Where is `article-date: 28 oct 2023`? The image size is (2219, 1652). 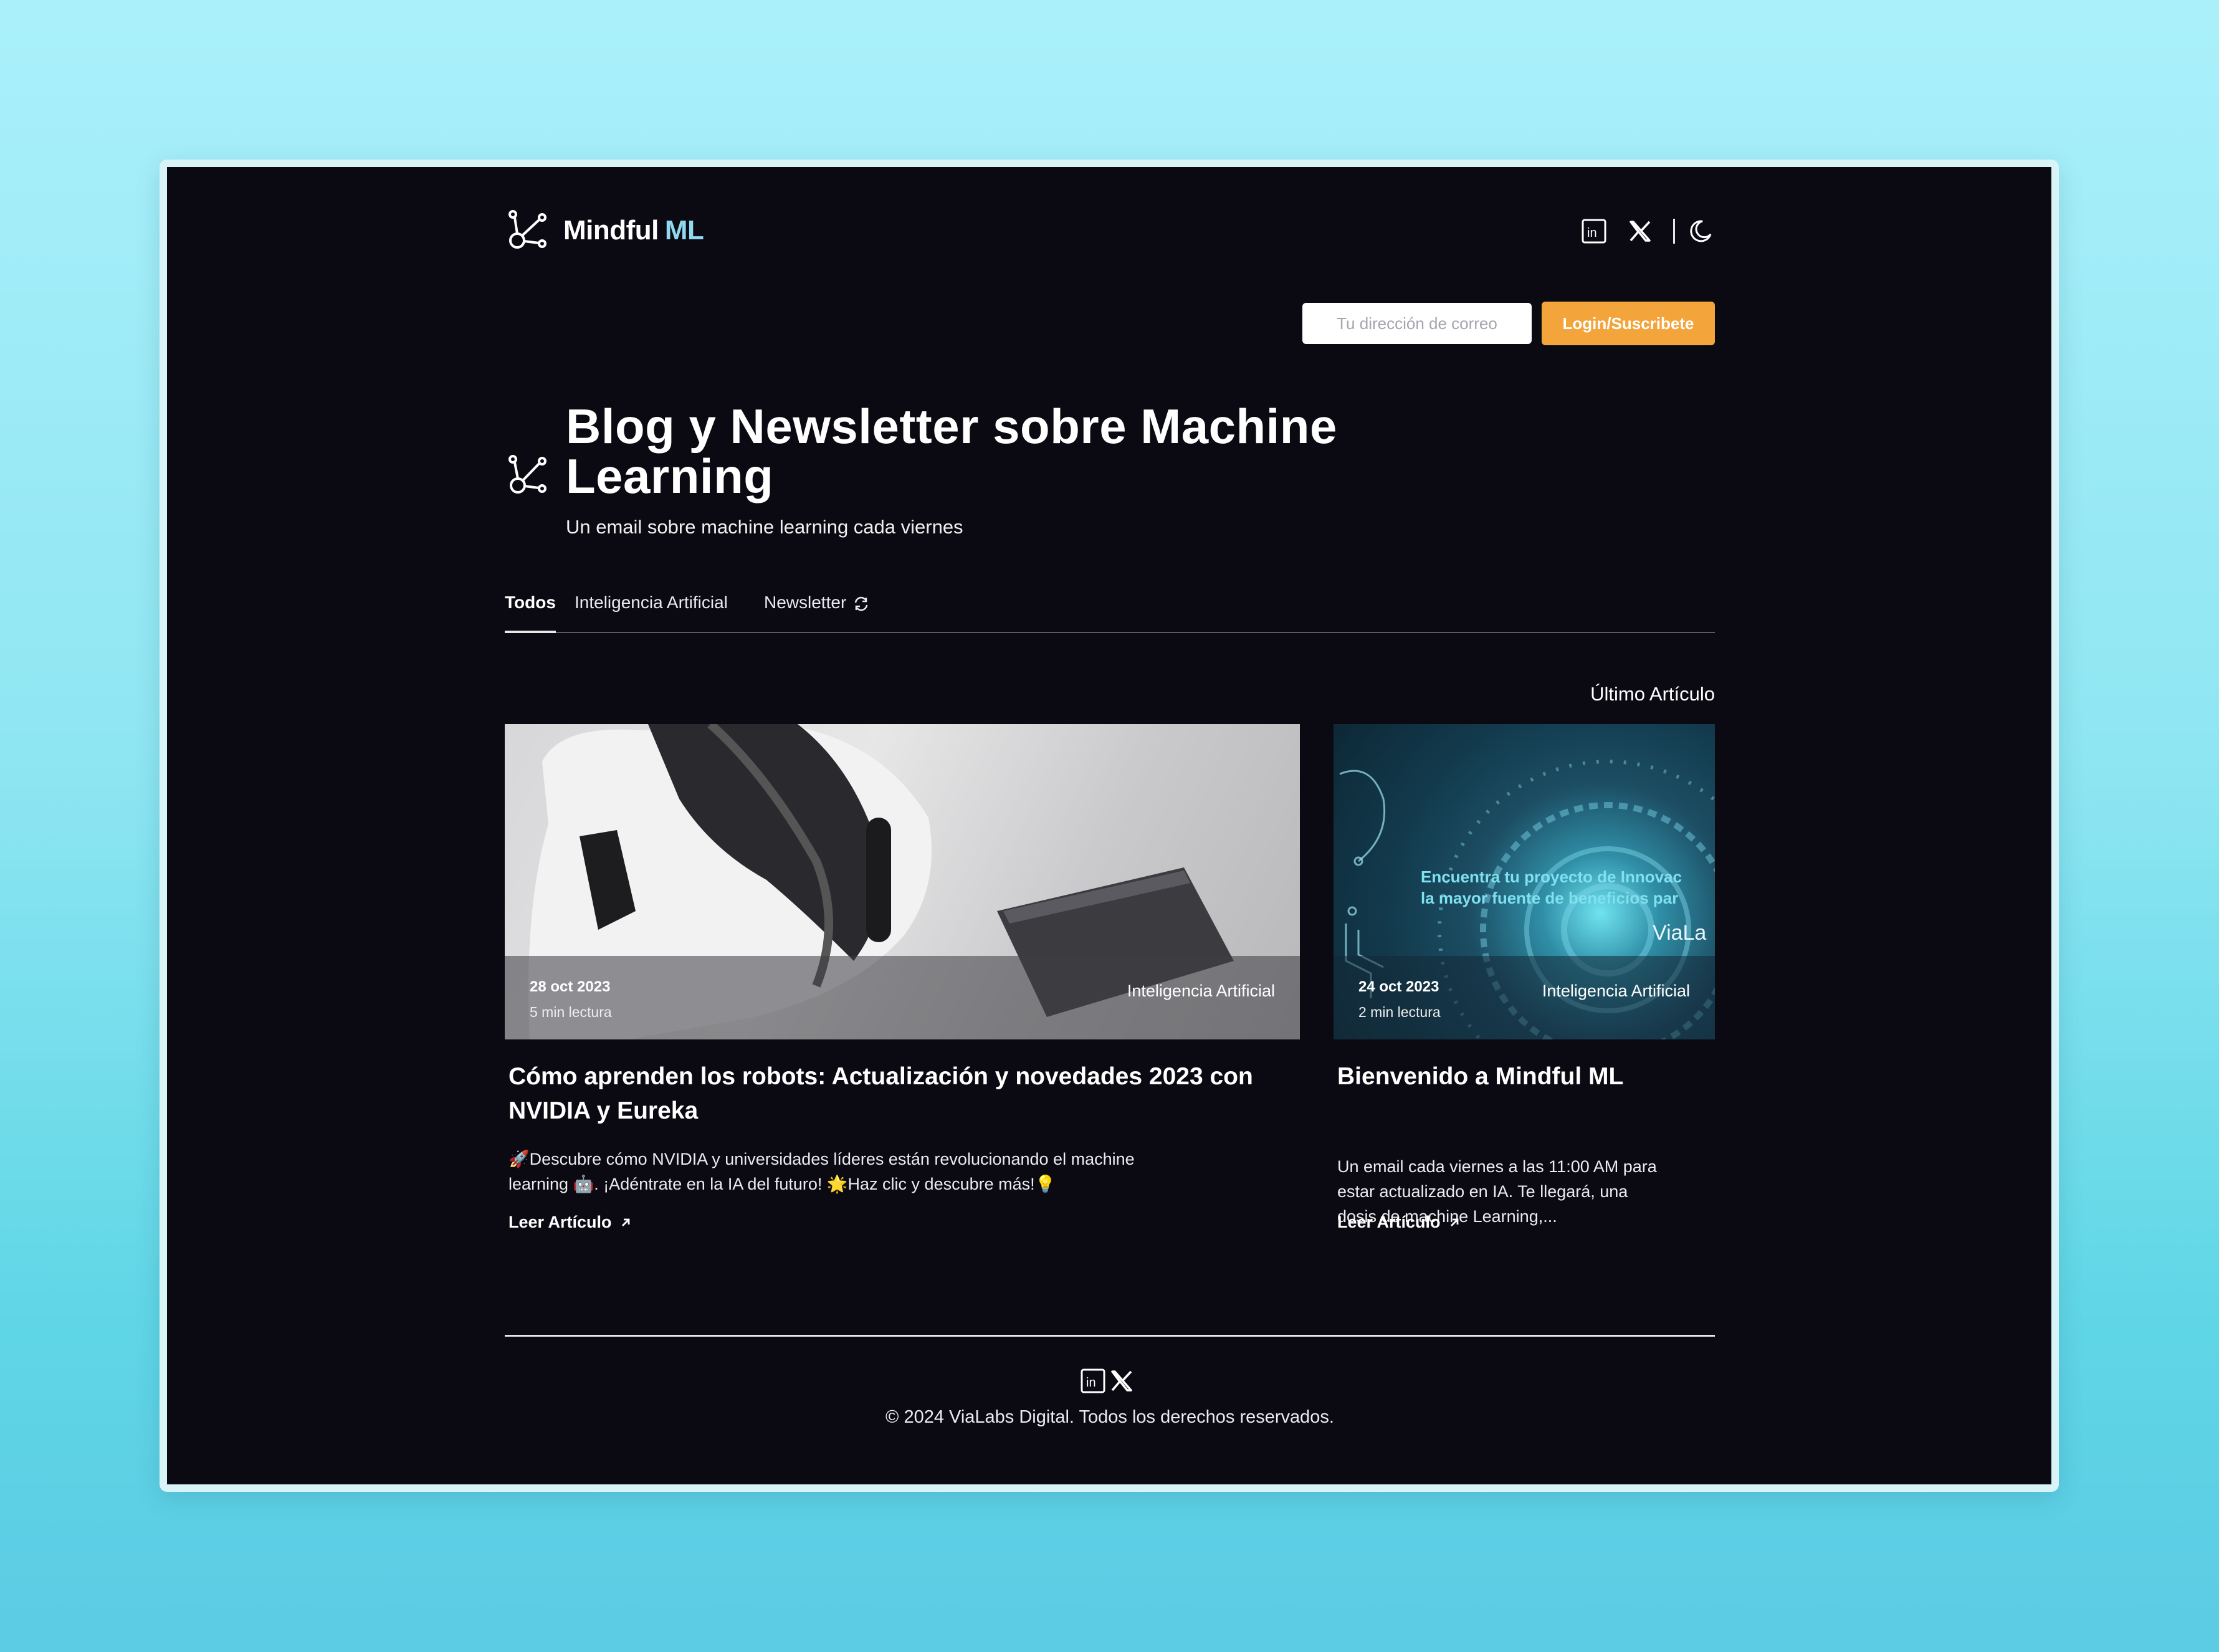
article-date: 28 oct 2023 is located at coordinates (570, 986).